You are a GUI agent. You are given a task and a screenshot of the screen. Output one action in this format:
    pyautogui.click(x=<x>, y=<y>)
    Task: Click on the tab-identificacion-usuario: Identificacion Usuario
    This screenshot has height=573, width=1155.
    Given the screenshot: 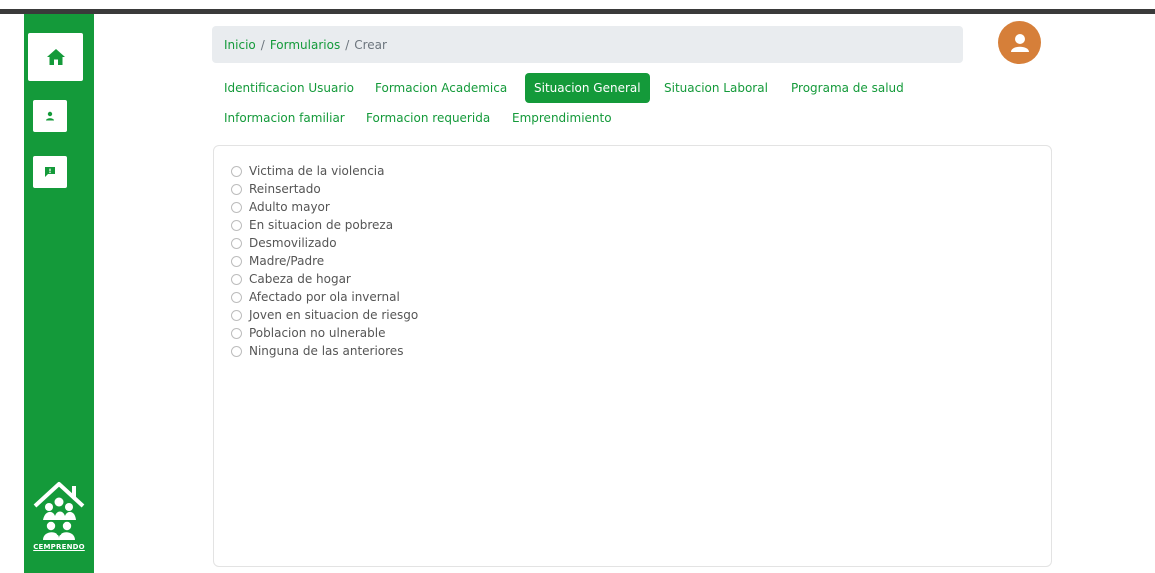 What is the action you would take?
    pyautogui.click(x=289, y=88)
    